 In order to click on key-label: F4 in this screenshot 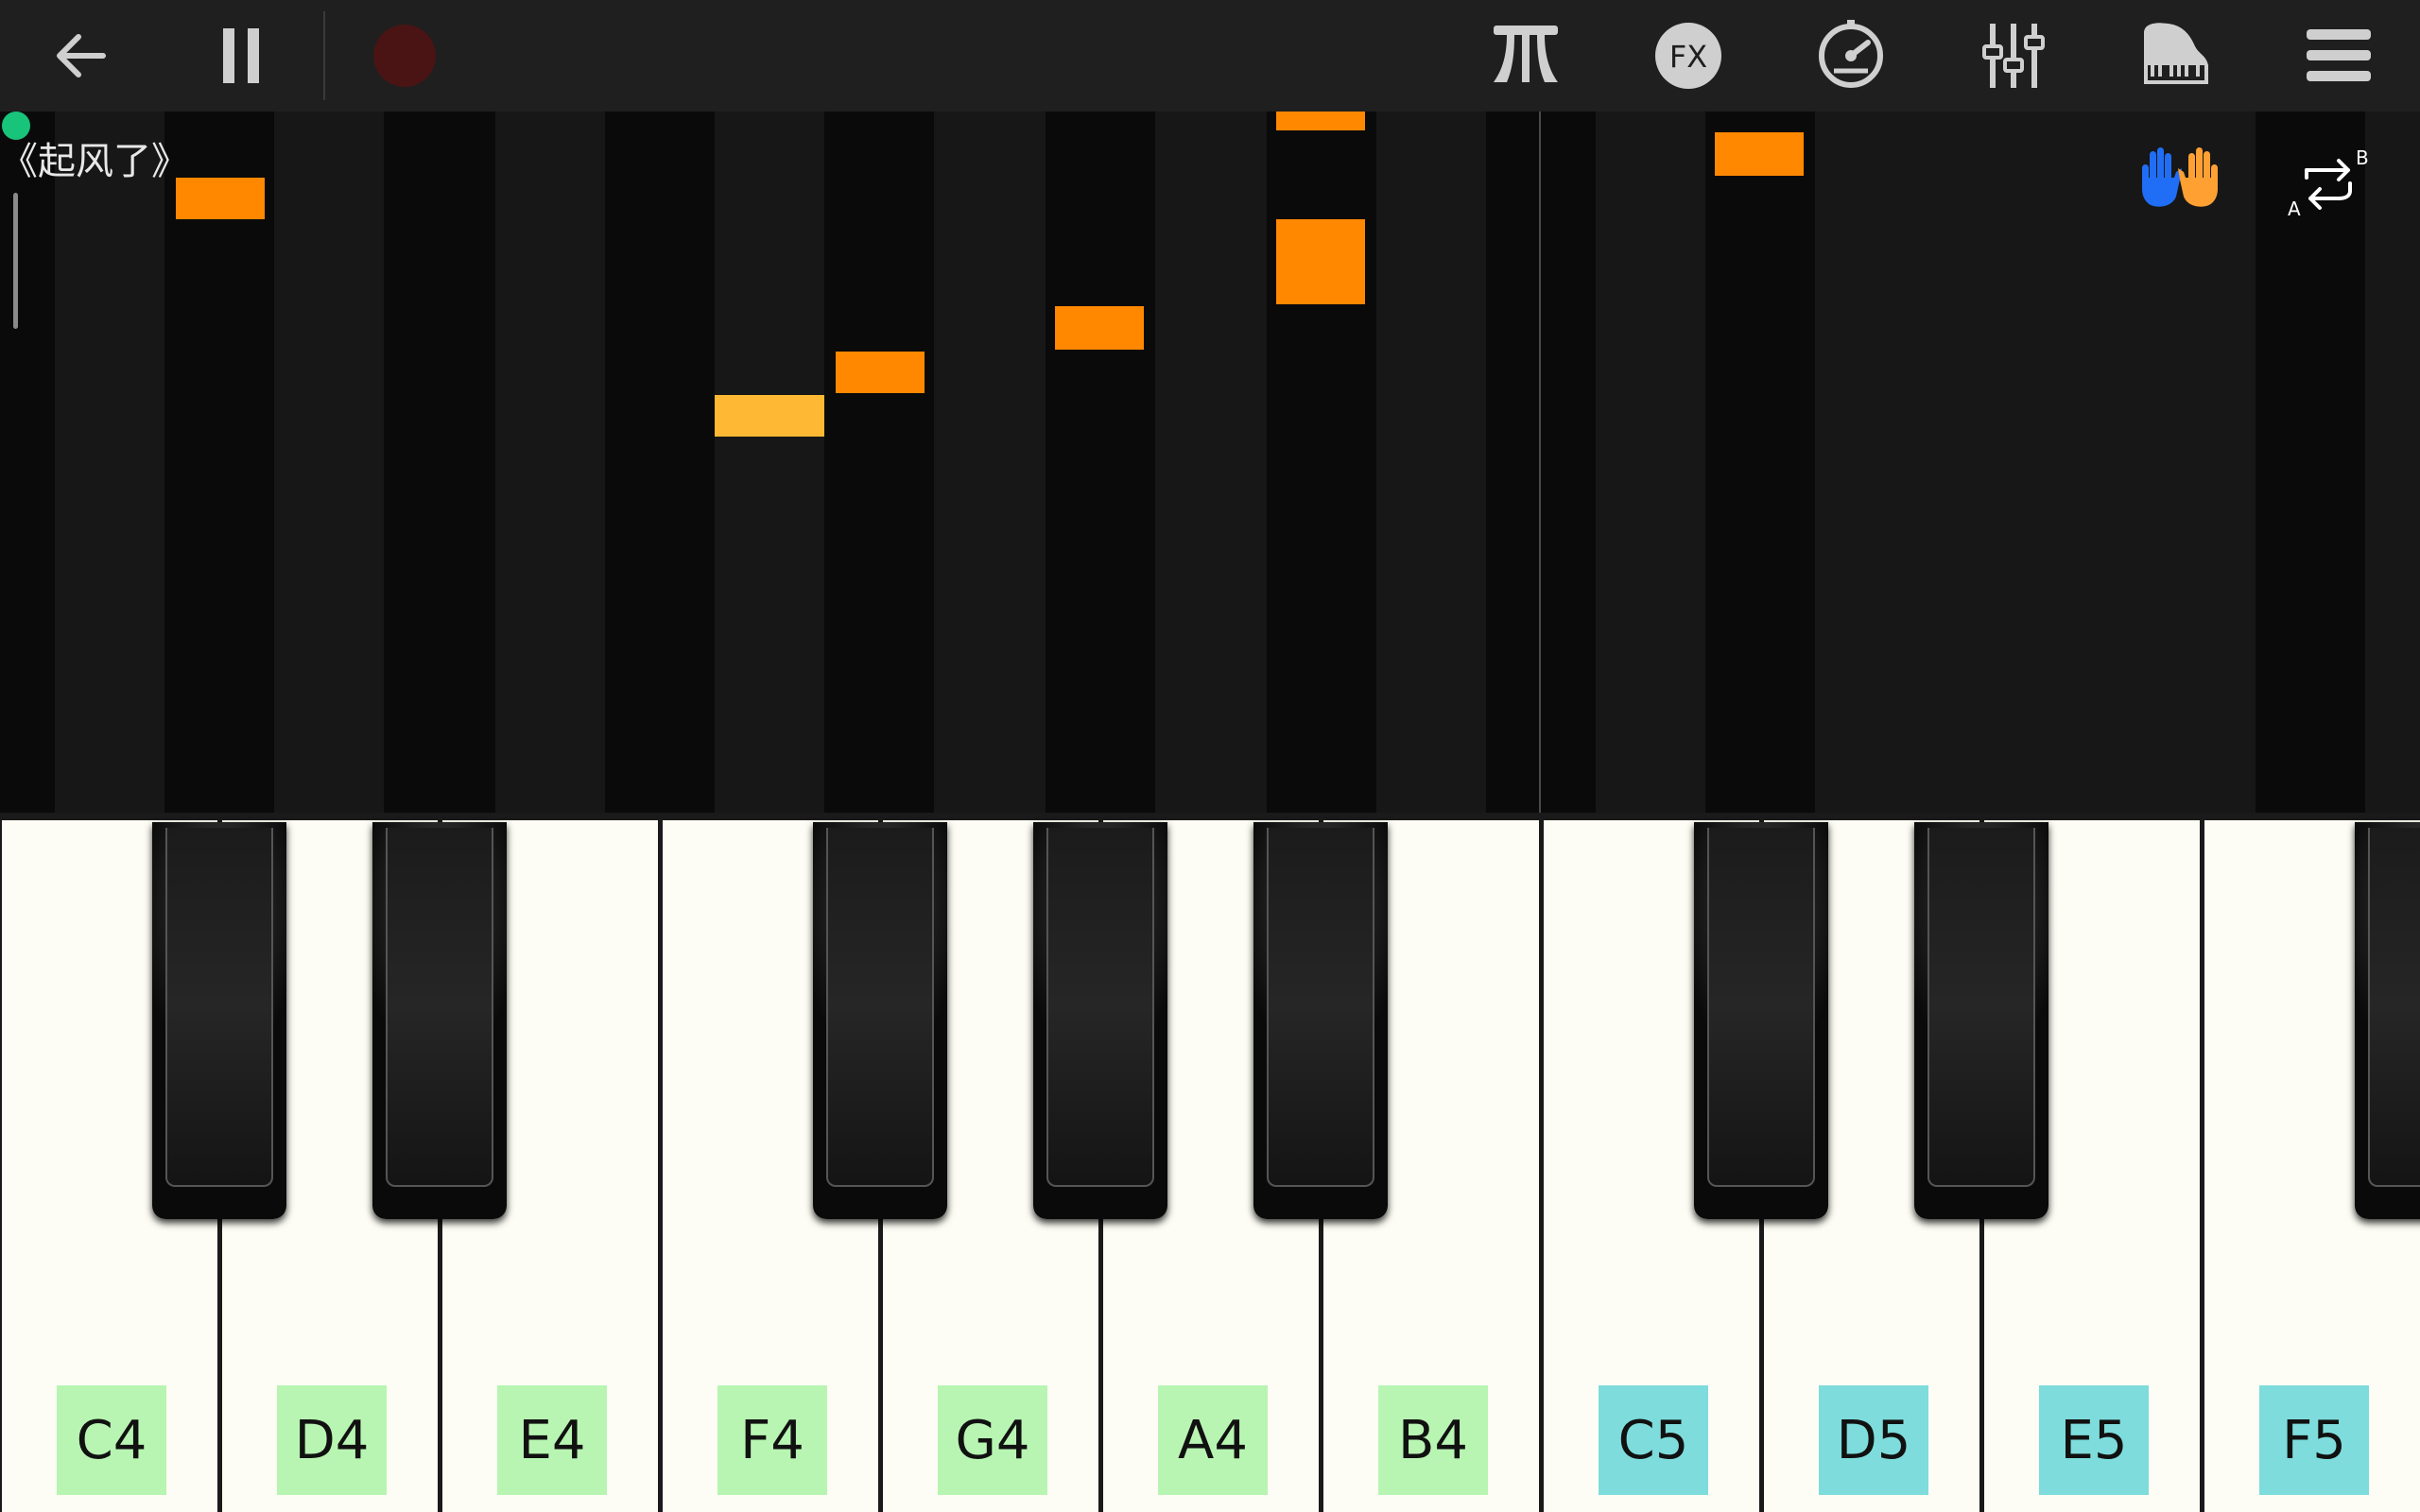, I will do `click(772, 1440)`.